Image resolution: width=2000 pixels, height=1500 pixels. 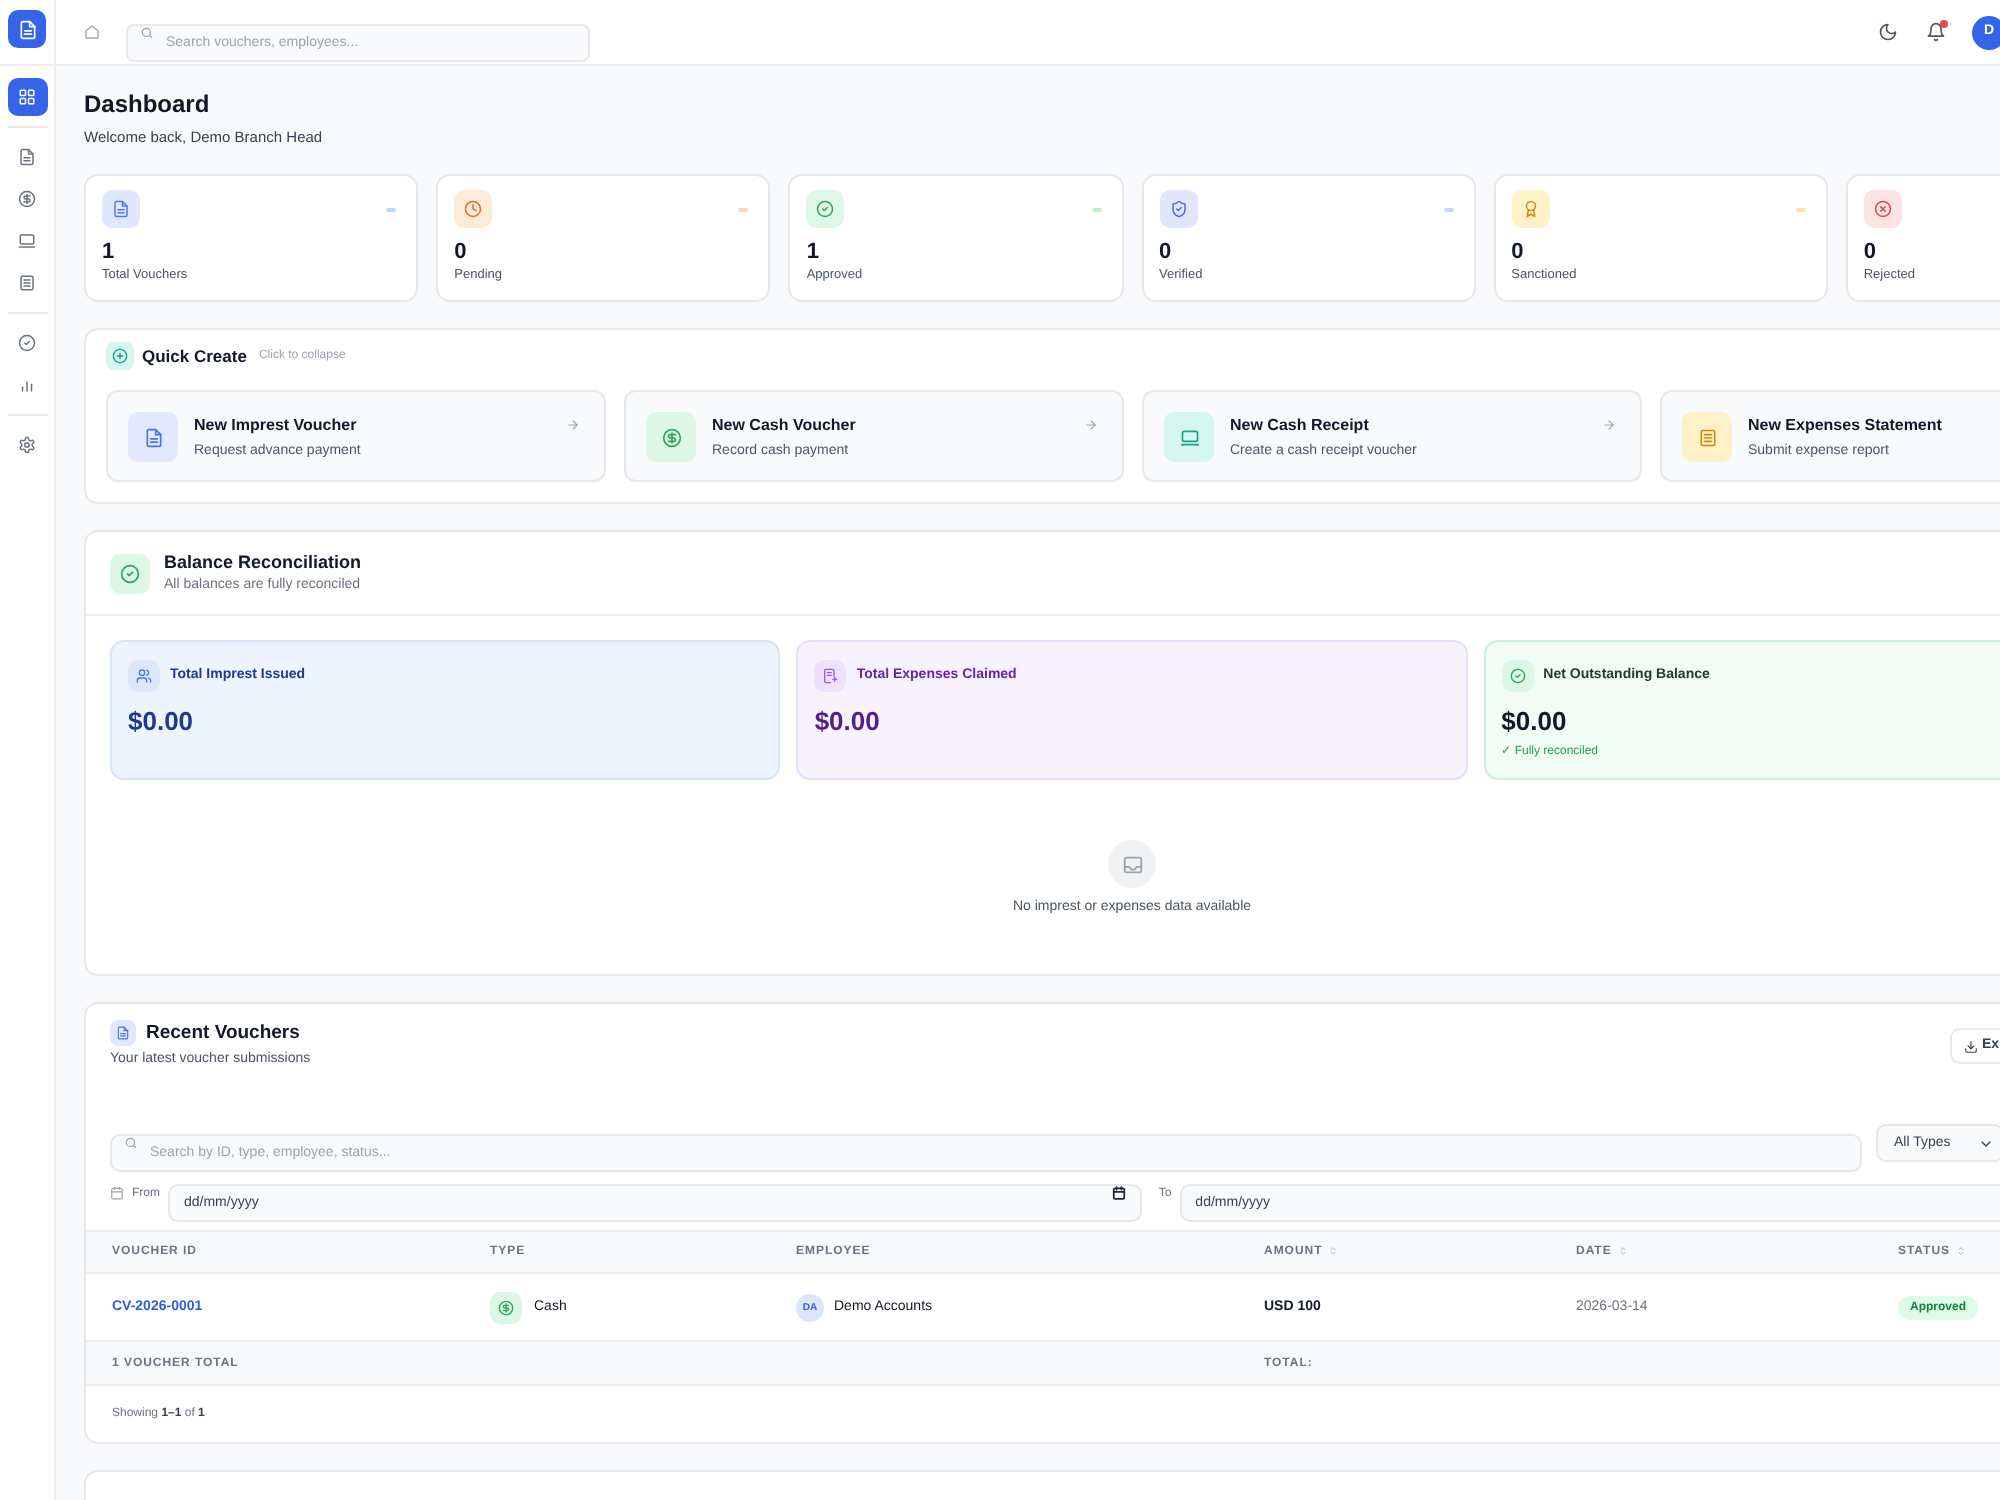 I want to click on panel-title: Quick Create, so click(x=194, y=356).